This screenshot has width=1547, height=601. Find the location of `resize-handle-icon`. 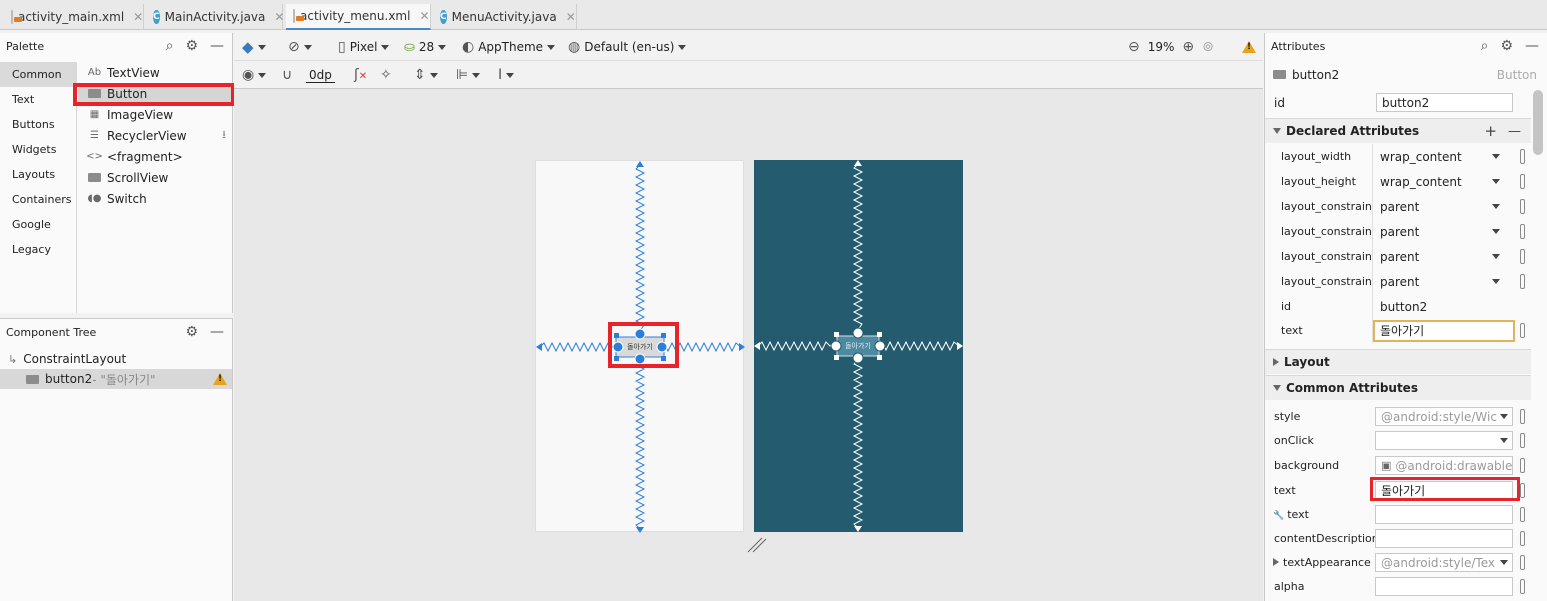

resize-handle-icon is located at coordinates (757, 545).